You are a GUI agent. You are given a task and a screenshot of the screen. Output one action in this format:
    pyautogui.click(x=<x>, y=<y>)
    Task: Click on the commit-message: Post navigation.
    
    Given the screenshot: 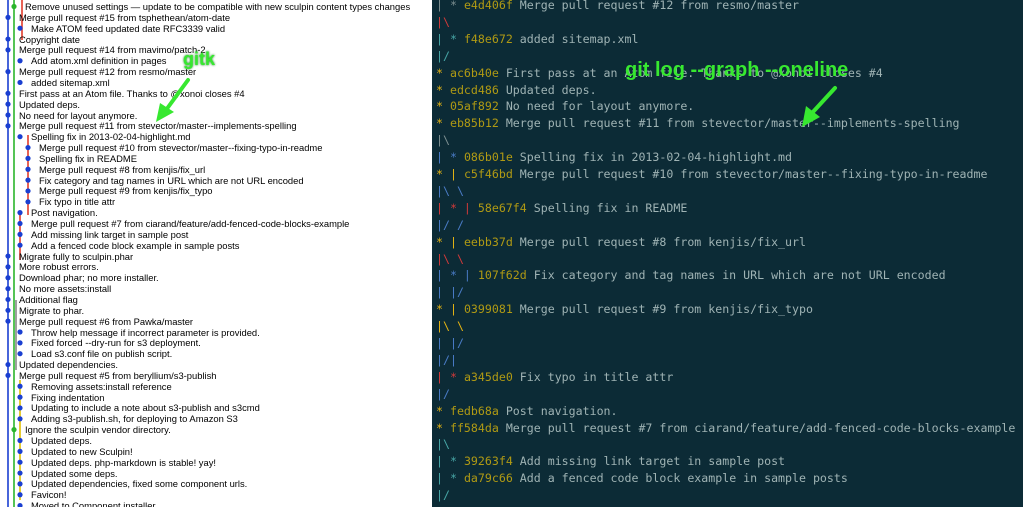 What is the action you would take?
    pyautogui.click(x=558, y=410)
    